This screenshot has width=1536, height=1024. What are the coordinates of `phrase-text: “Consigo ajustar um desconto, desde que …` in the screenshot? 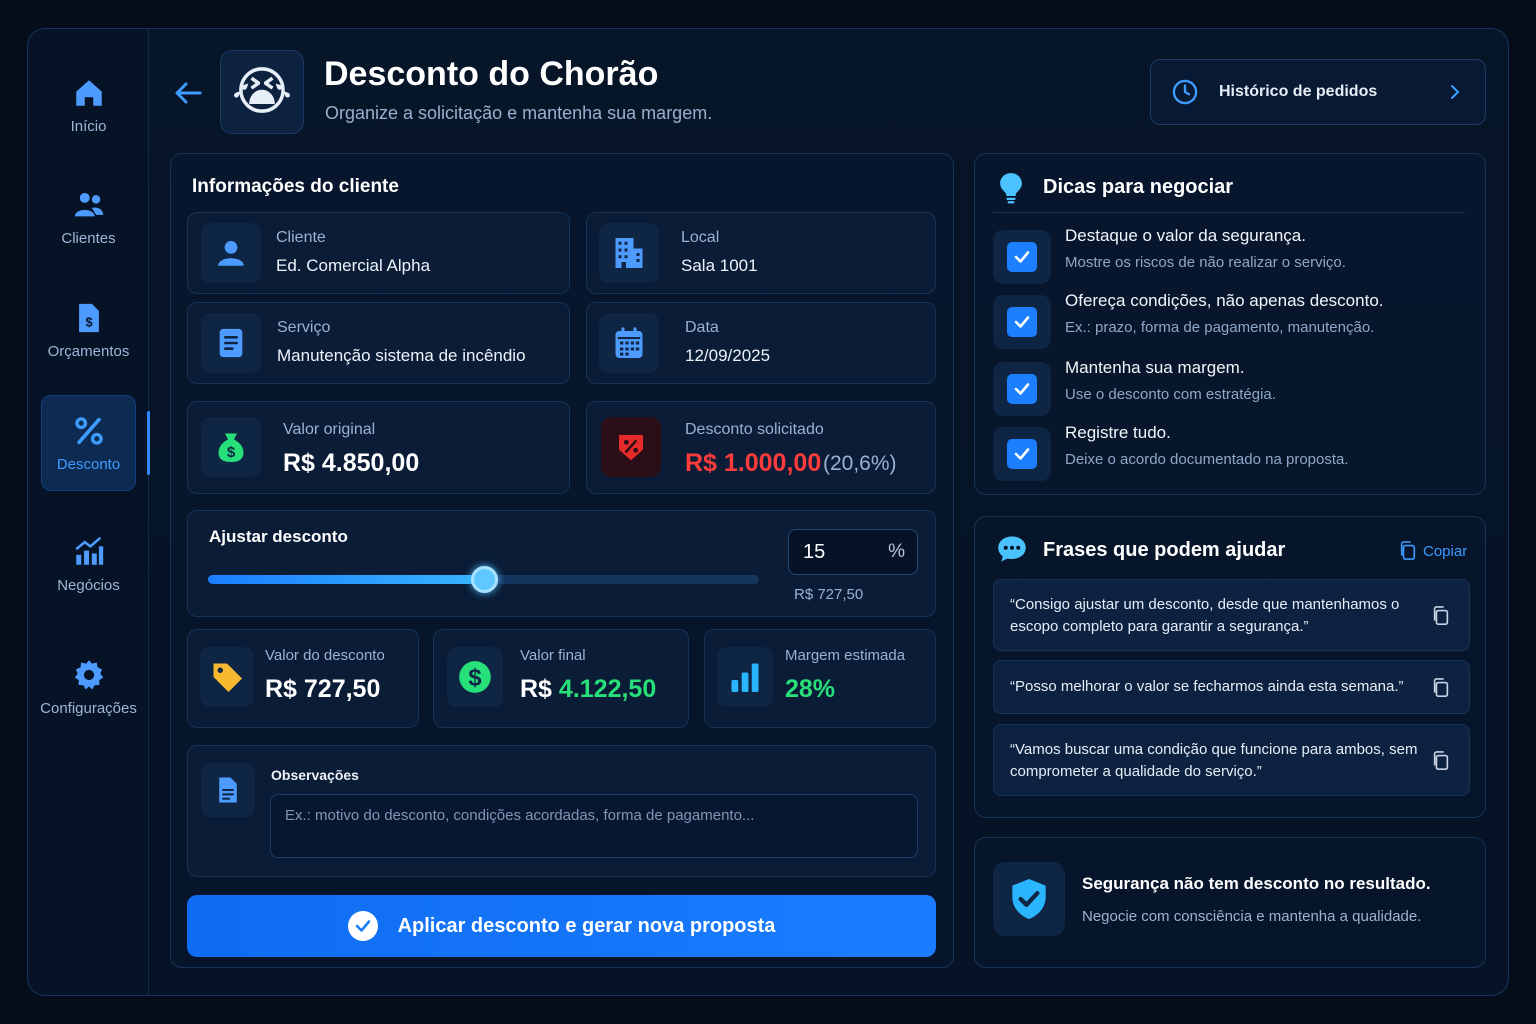 It's located at (1205, 615).